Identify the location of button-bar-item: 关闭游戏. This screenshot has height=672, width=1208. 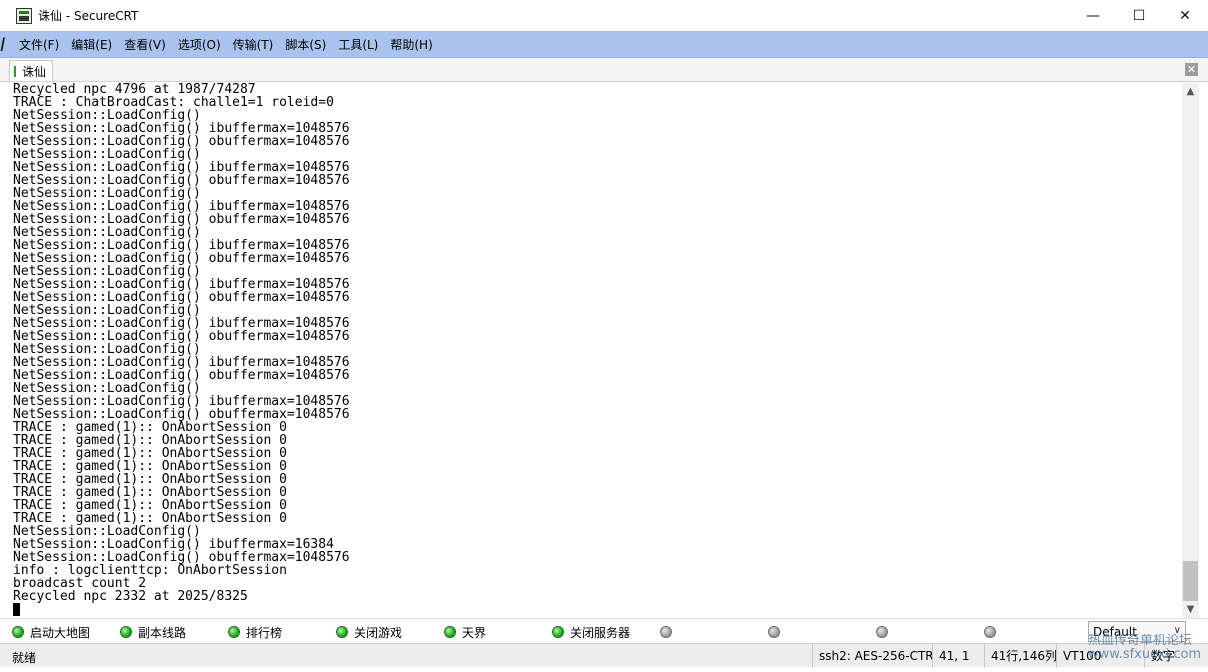
(369, 632).